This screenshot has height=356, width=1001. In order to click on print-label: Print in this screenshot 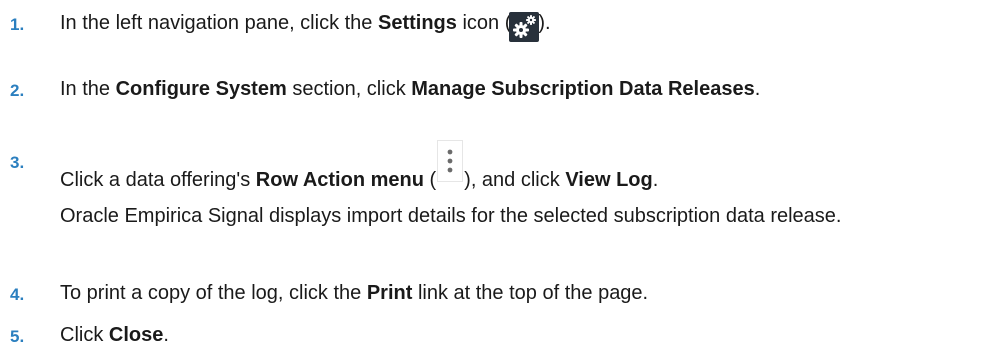, I will do `click(389, 293)`.